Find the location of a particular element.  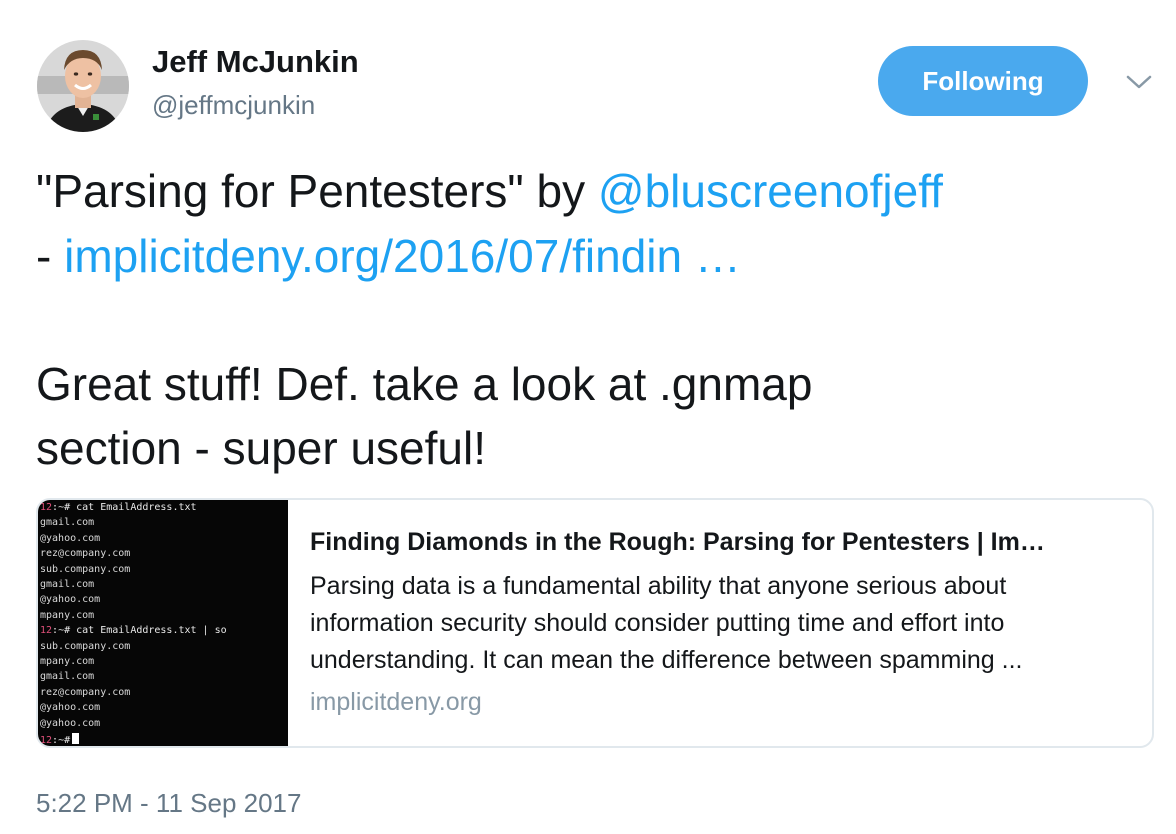

tweet-text-line-3: Great stuff! Def. take a look at .gnmap is located at coordinates (424, 384).